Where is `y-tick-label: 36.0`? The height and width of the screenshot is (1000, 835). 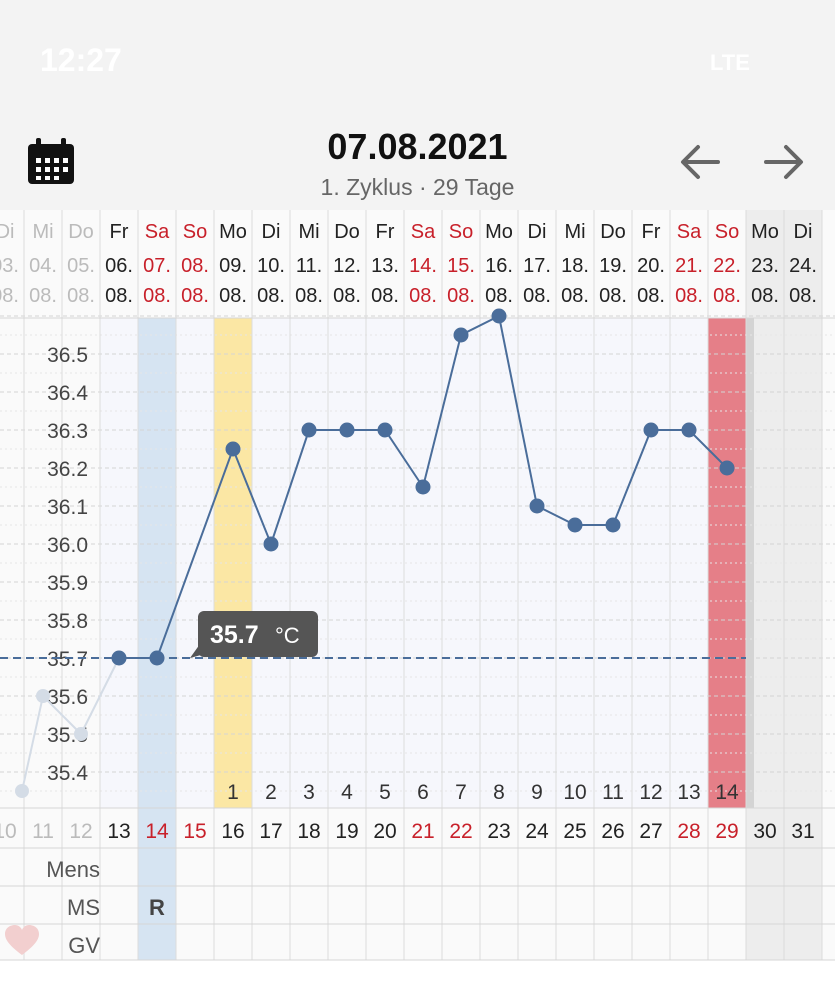
y-tick-label: 36.0 is located at coordinates (67, 545).